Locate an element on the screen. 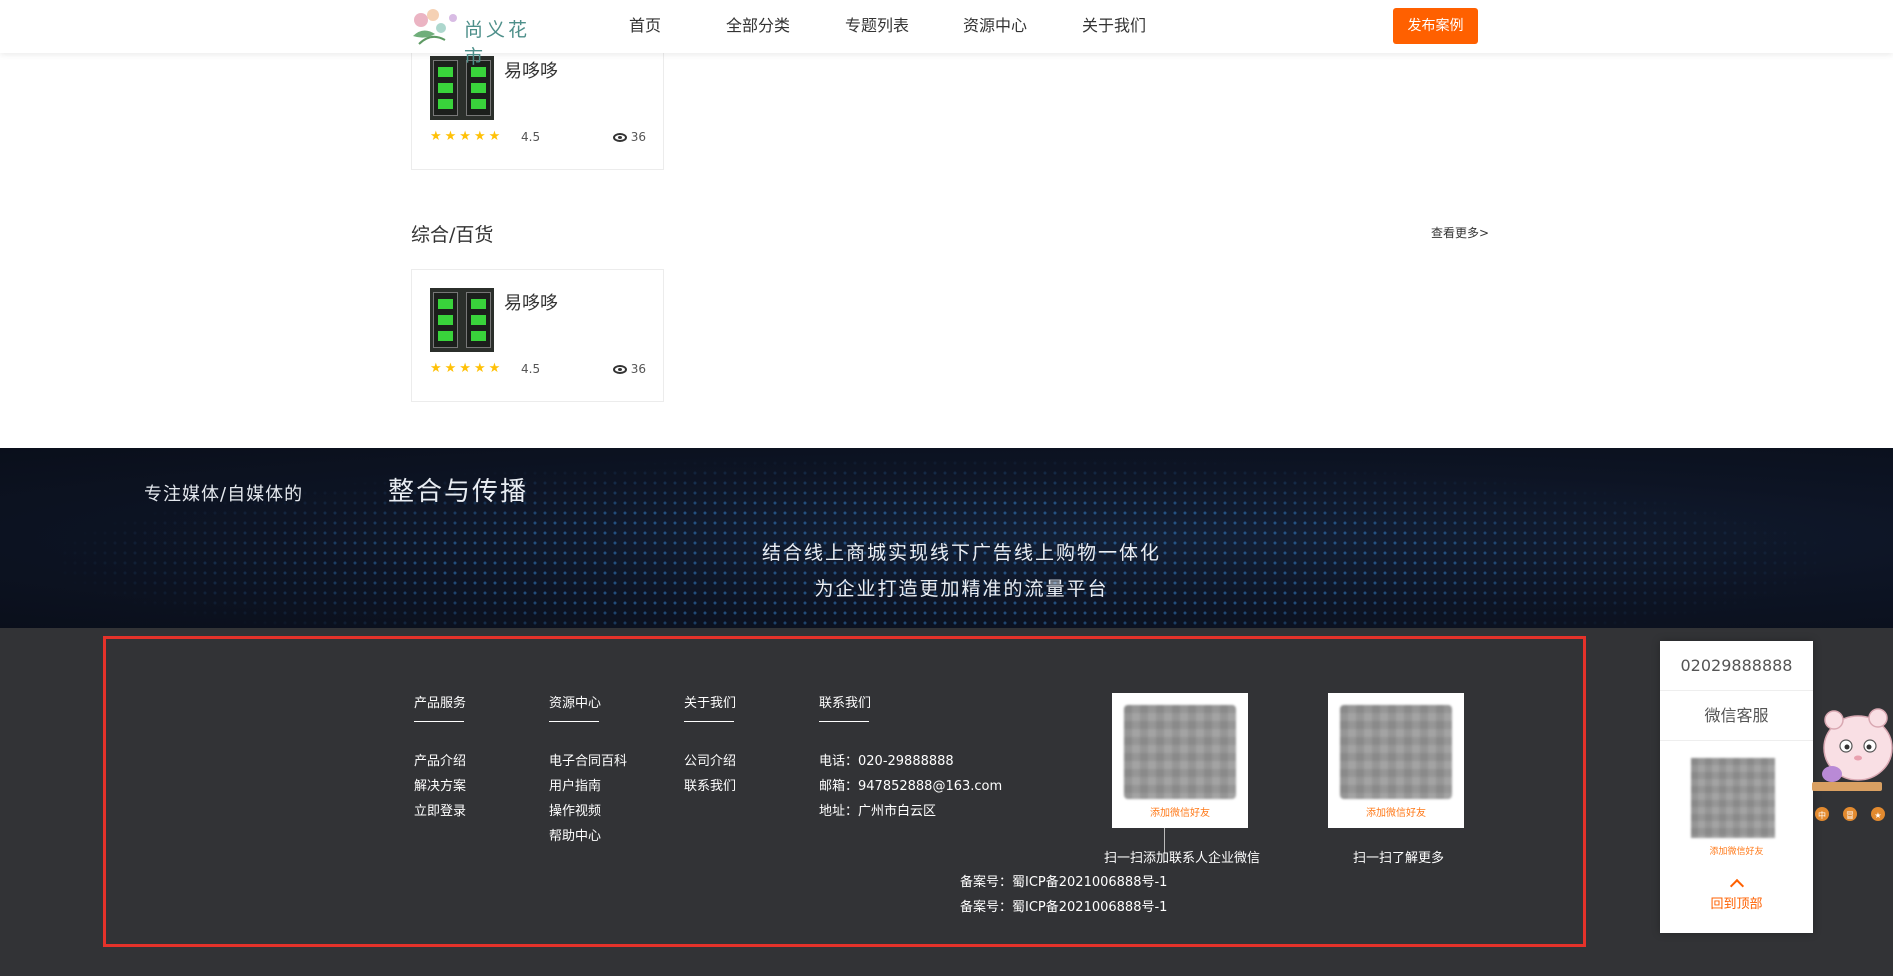 The image size is (1893, 976). footer-heading: 资源中心 is located at coordinates (575, 703).